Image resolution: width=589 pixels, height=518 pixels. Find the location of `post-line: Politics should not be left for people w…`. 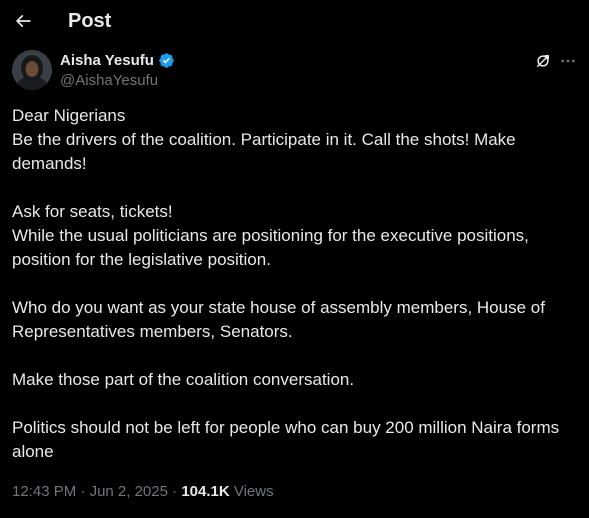

post-line: Politics should not be left for people w… is located at coordinates (286, 439).